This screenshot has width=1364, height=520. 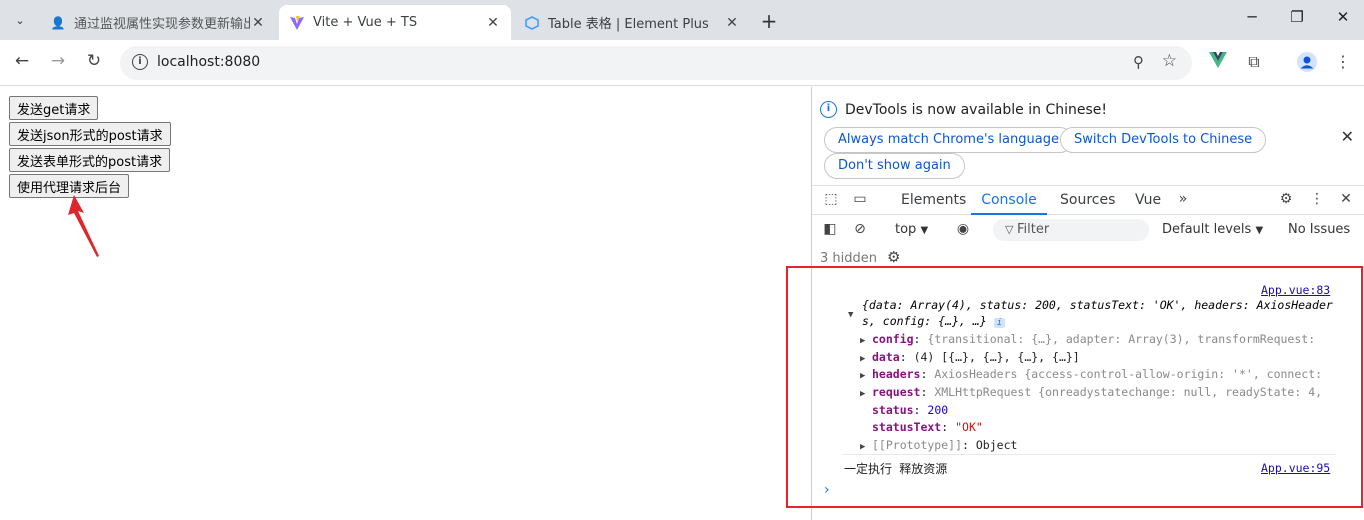 I want to click on match-language-button: Always match Chrome's language, so click(x=948, y=140).